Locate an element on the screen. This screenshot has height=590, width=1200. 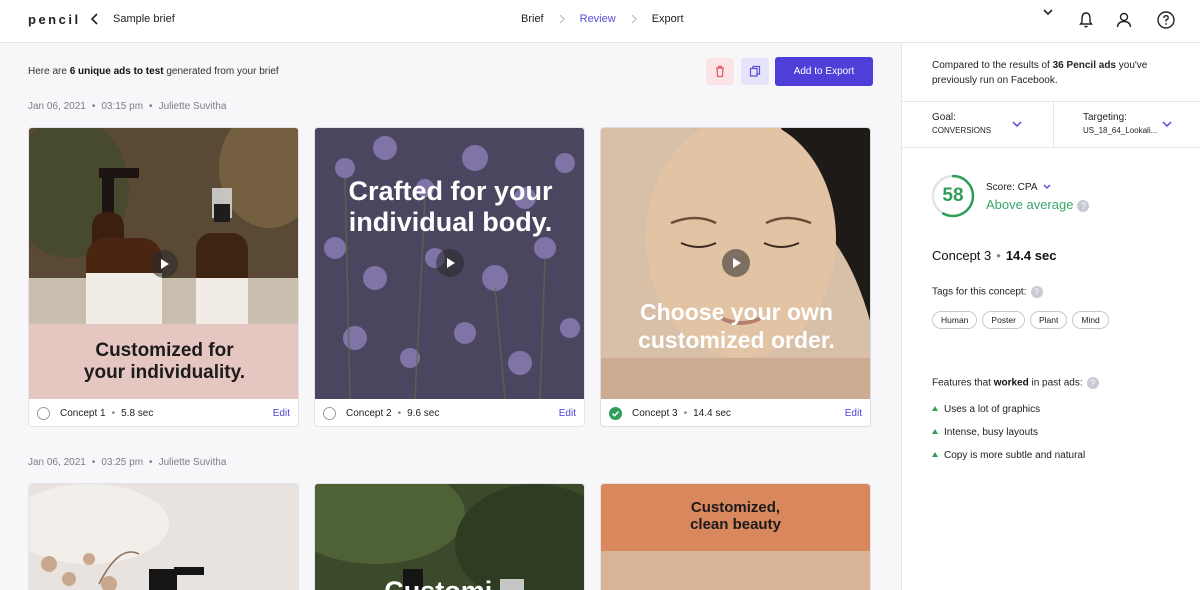
product-bottles-image is located at coordinates (163, 226).